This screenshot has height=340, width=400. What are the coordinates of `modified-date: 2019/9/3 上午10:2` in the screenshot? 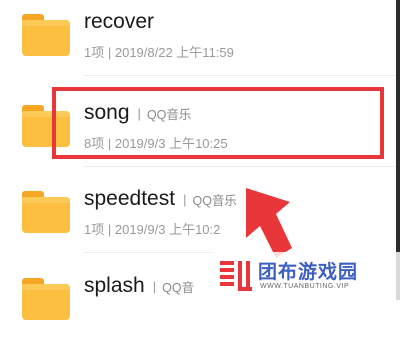 It's located at (167, 229).